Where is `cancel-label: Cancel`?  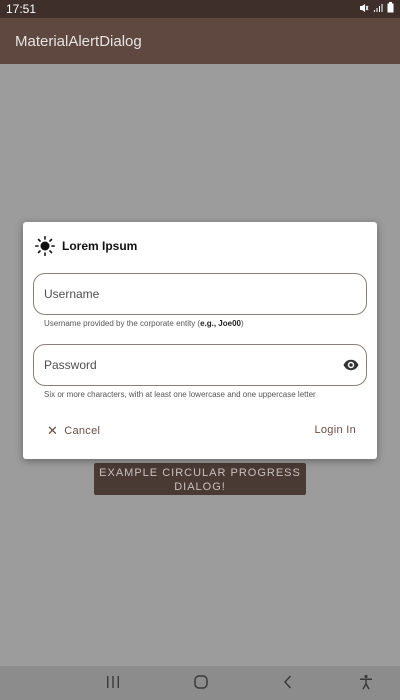
cancel-label: Cancel is located at coordinates (82, 430).